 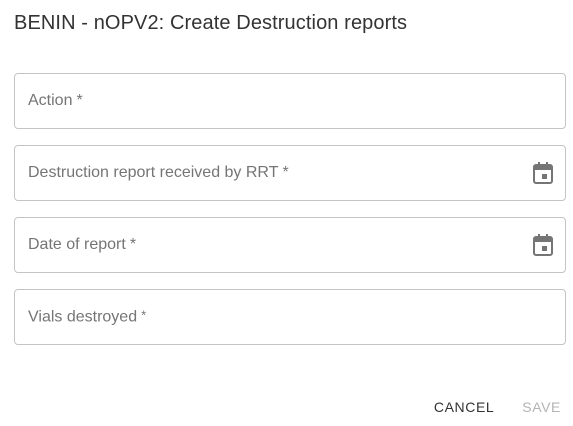 I want to click on vials-destroyed-field: Vials destroyed *, so click(x=290, y=317).